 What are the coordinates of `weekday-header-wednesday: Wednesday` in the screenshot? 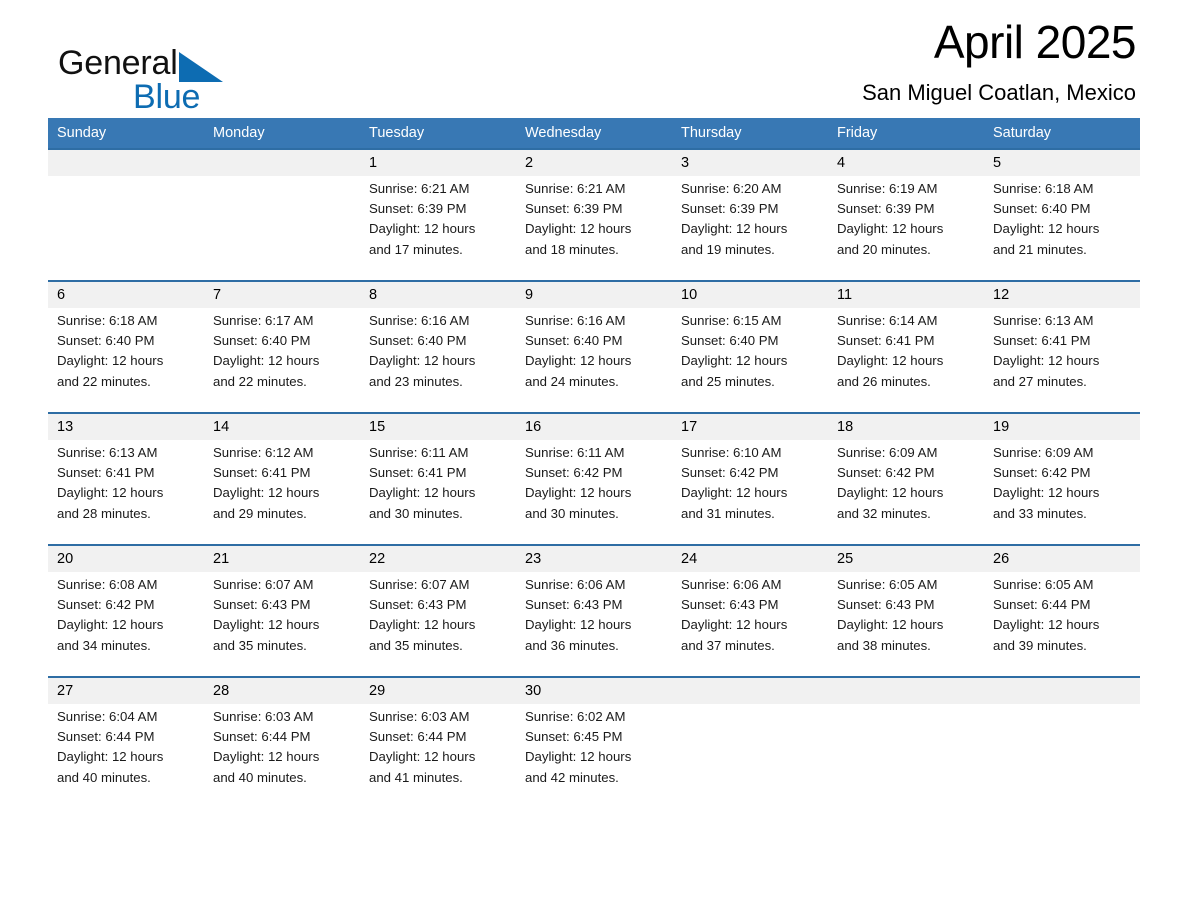 It's located at (563, 133).